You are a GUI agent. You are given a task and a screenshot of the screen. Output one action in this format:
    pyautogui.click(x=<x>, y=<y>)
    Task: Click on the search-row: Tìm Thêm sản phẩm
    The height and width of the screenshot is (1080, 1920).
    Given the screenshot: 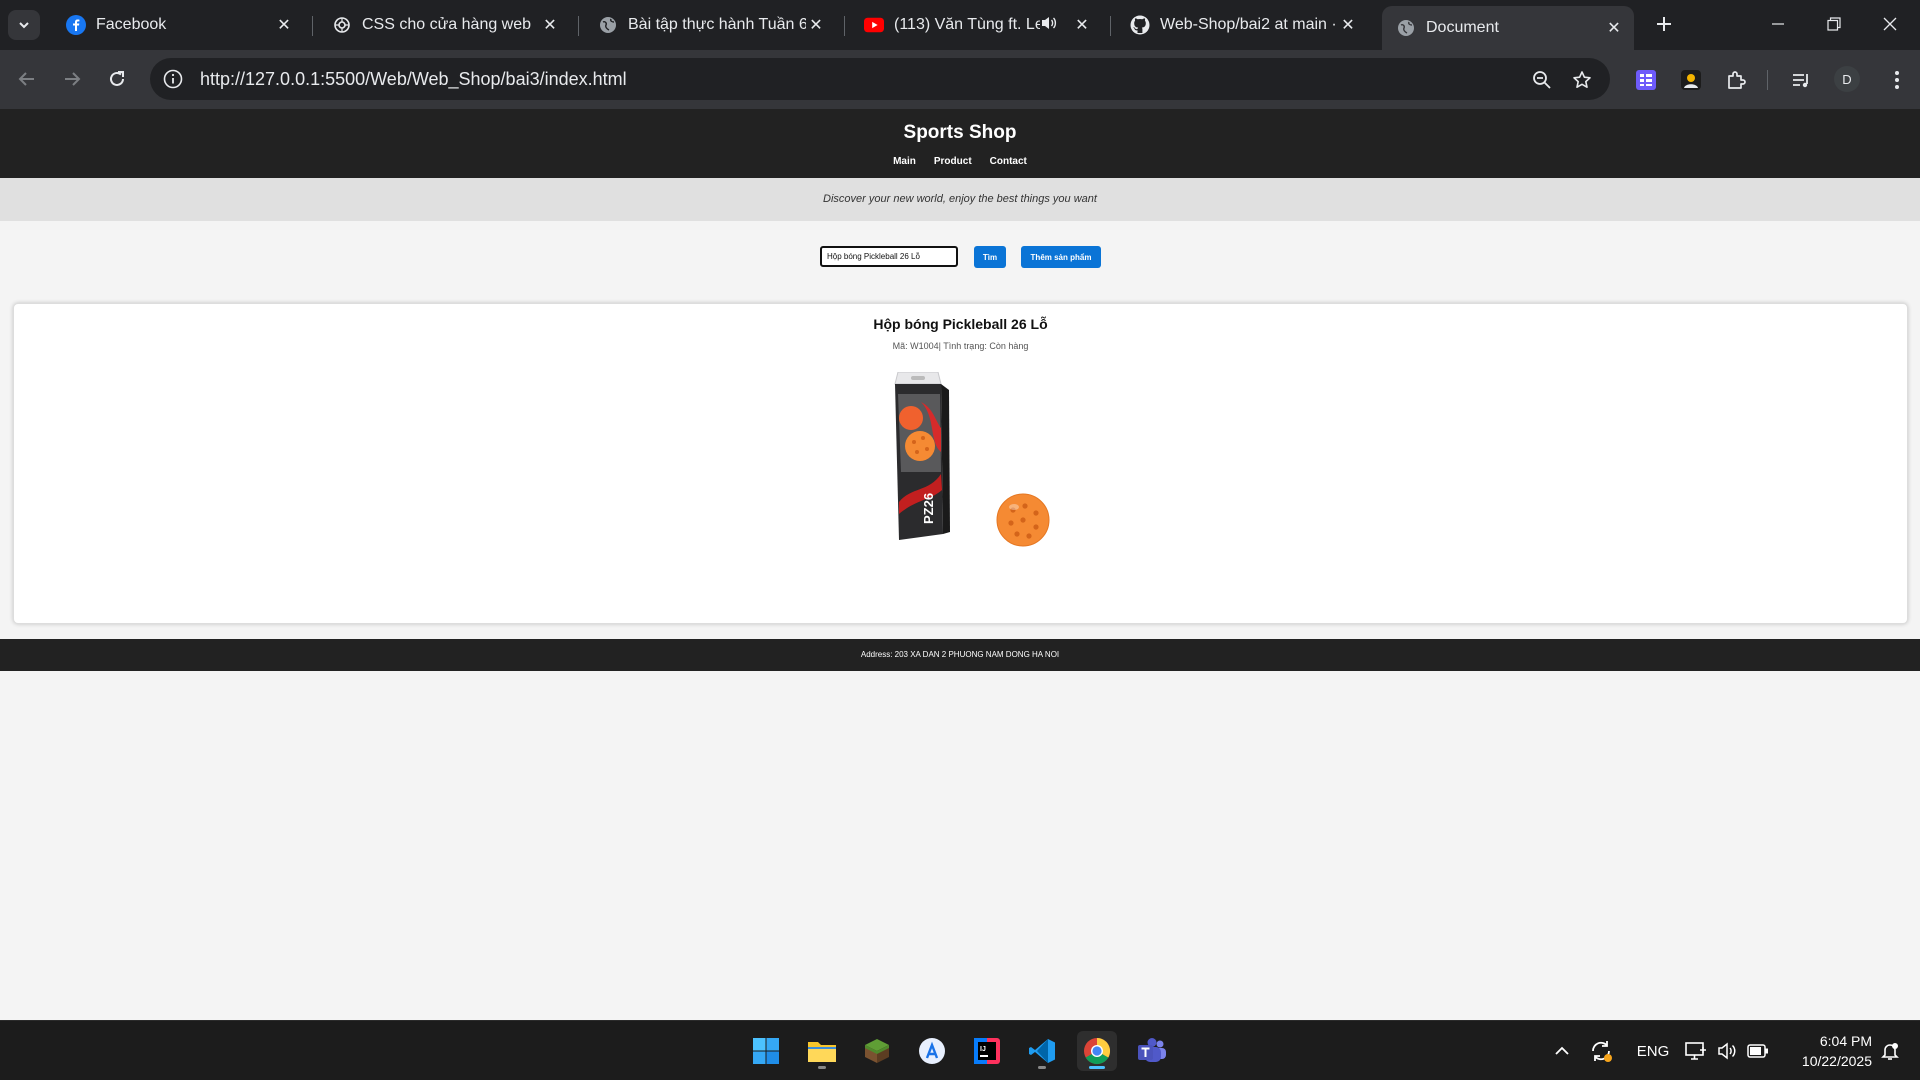 What is the action you would take?
    pyautogui.click(x=960, y=257)
    